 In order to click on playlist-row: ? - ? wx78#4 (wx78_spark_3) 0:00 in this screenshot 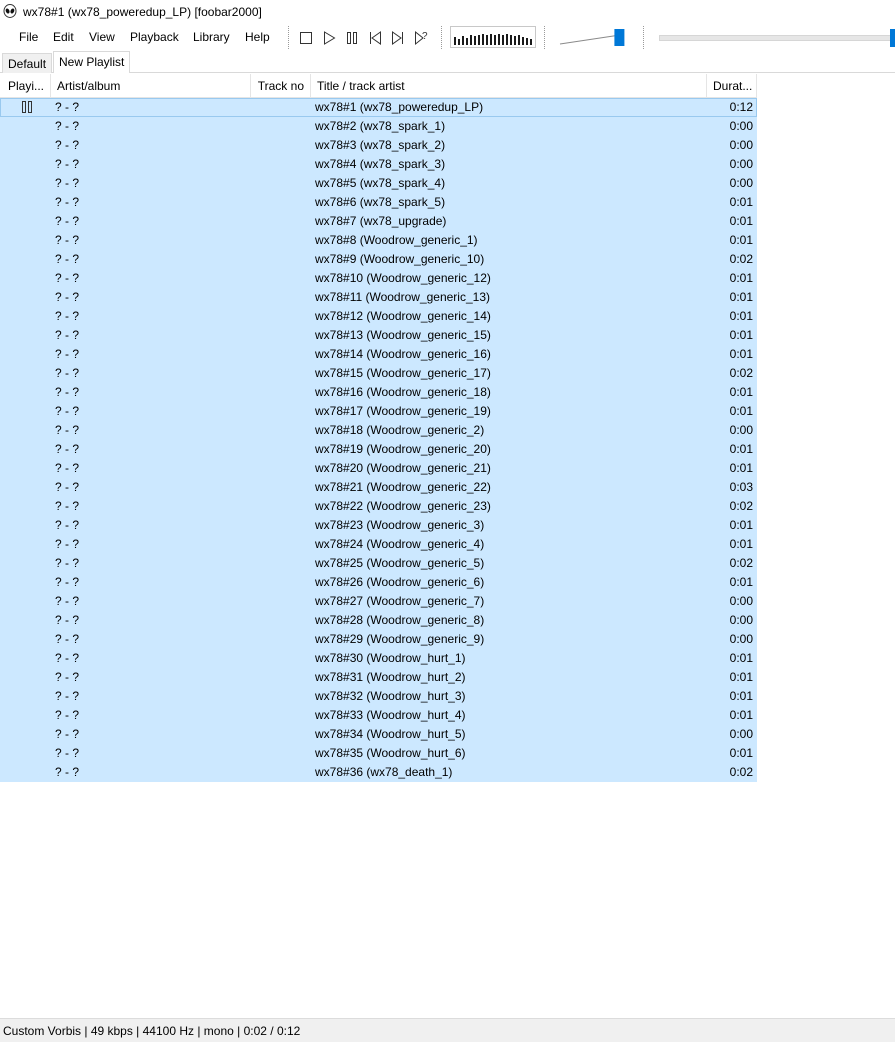, I will do `click(378, 164)`.